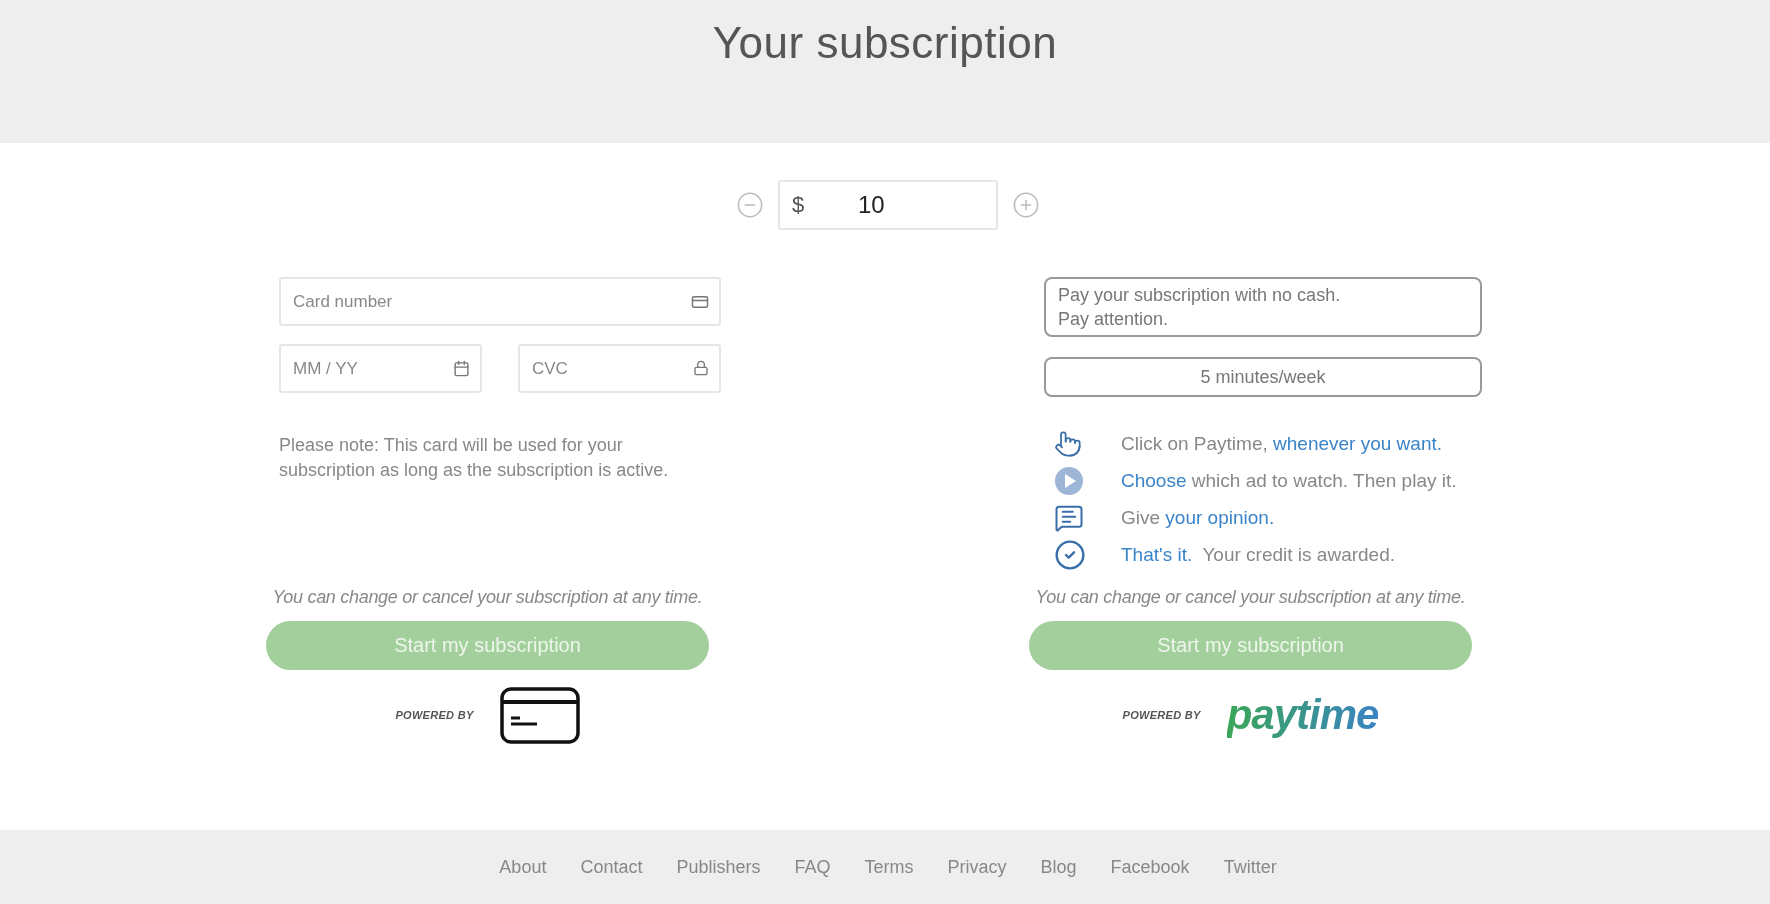  What do you see at coordinates (539, 715) in the screenshot?
I see `credit-card-logo-icon` at bounding box center [539, 715].